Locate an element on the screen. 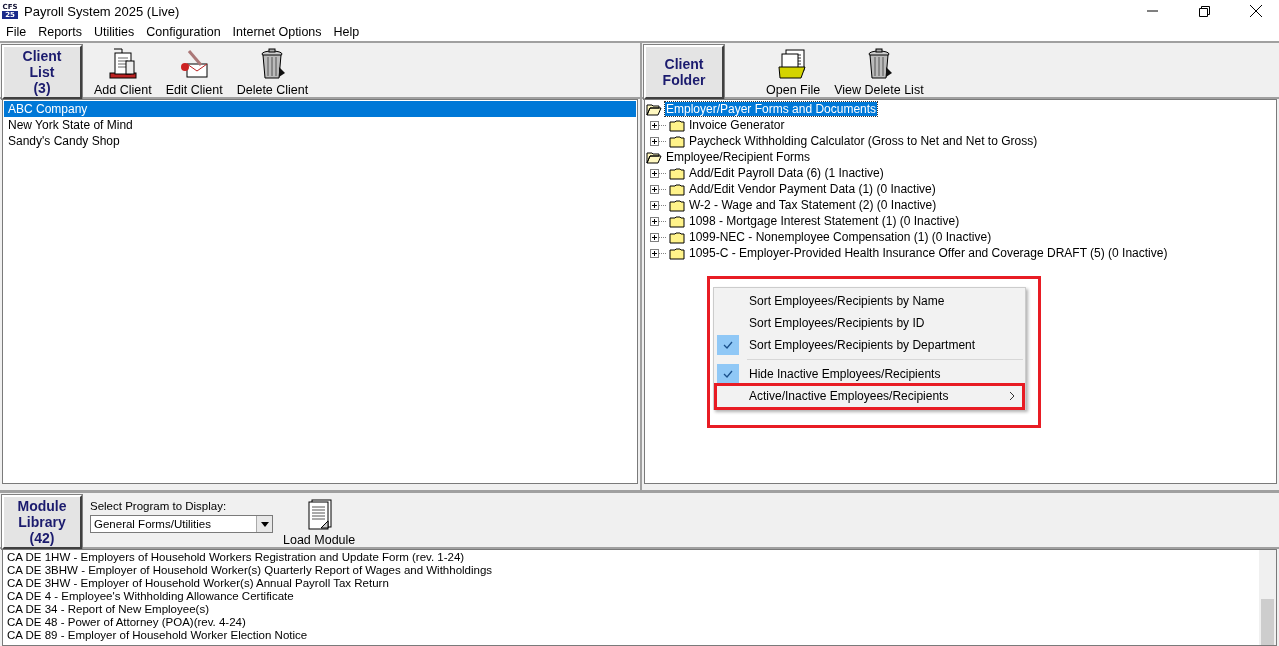 The width and height of the screenshot is (1279, 646). module-item: CA DE 48 - Power of Attorney (POA)(rev. 4-24) is located at coordinates (631, 622).